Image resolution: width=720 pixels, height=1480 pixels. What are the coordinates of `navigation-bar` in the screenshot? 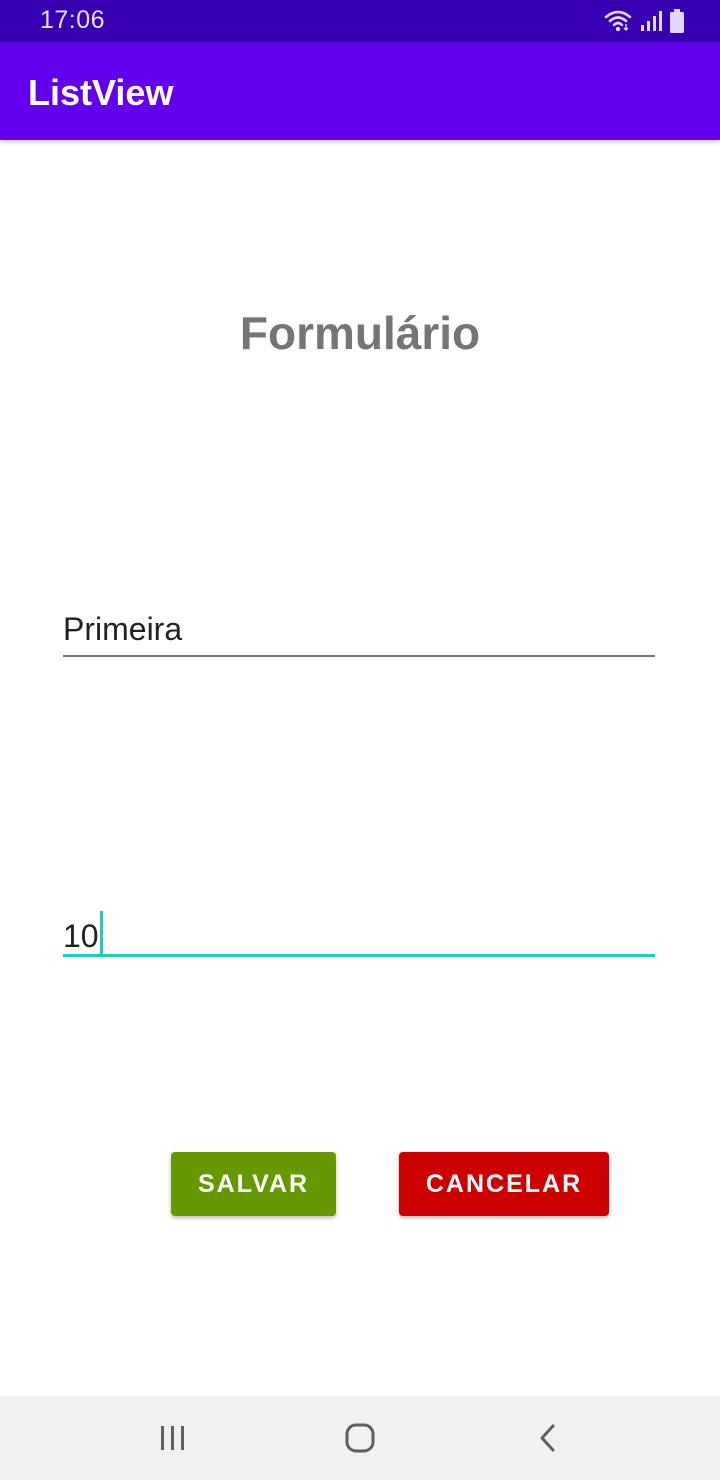 It's located at (360, 1438).